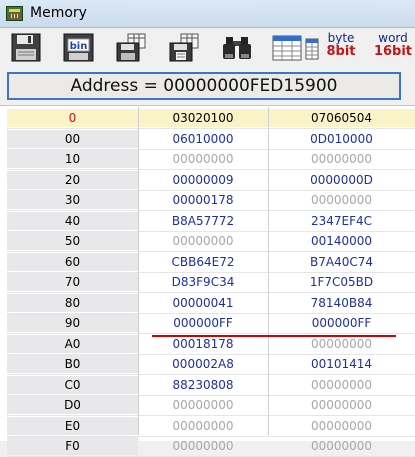 The image size is (415, 457). What do you see at coordinates (341, 139) in the screenshot?
I see `memory-value: 0D010000` at bounding box center [341, 139].